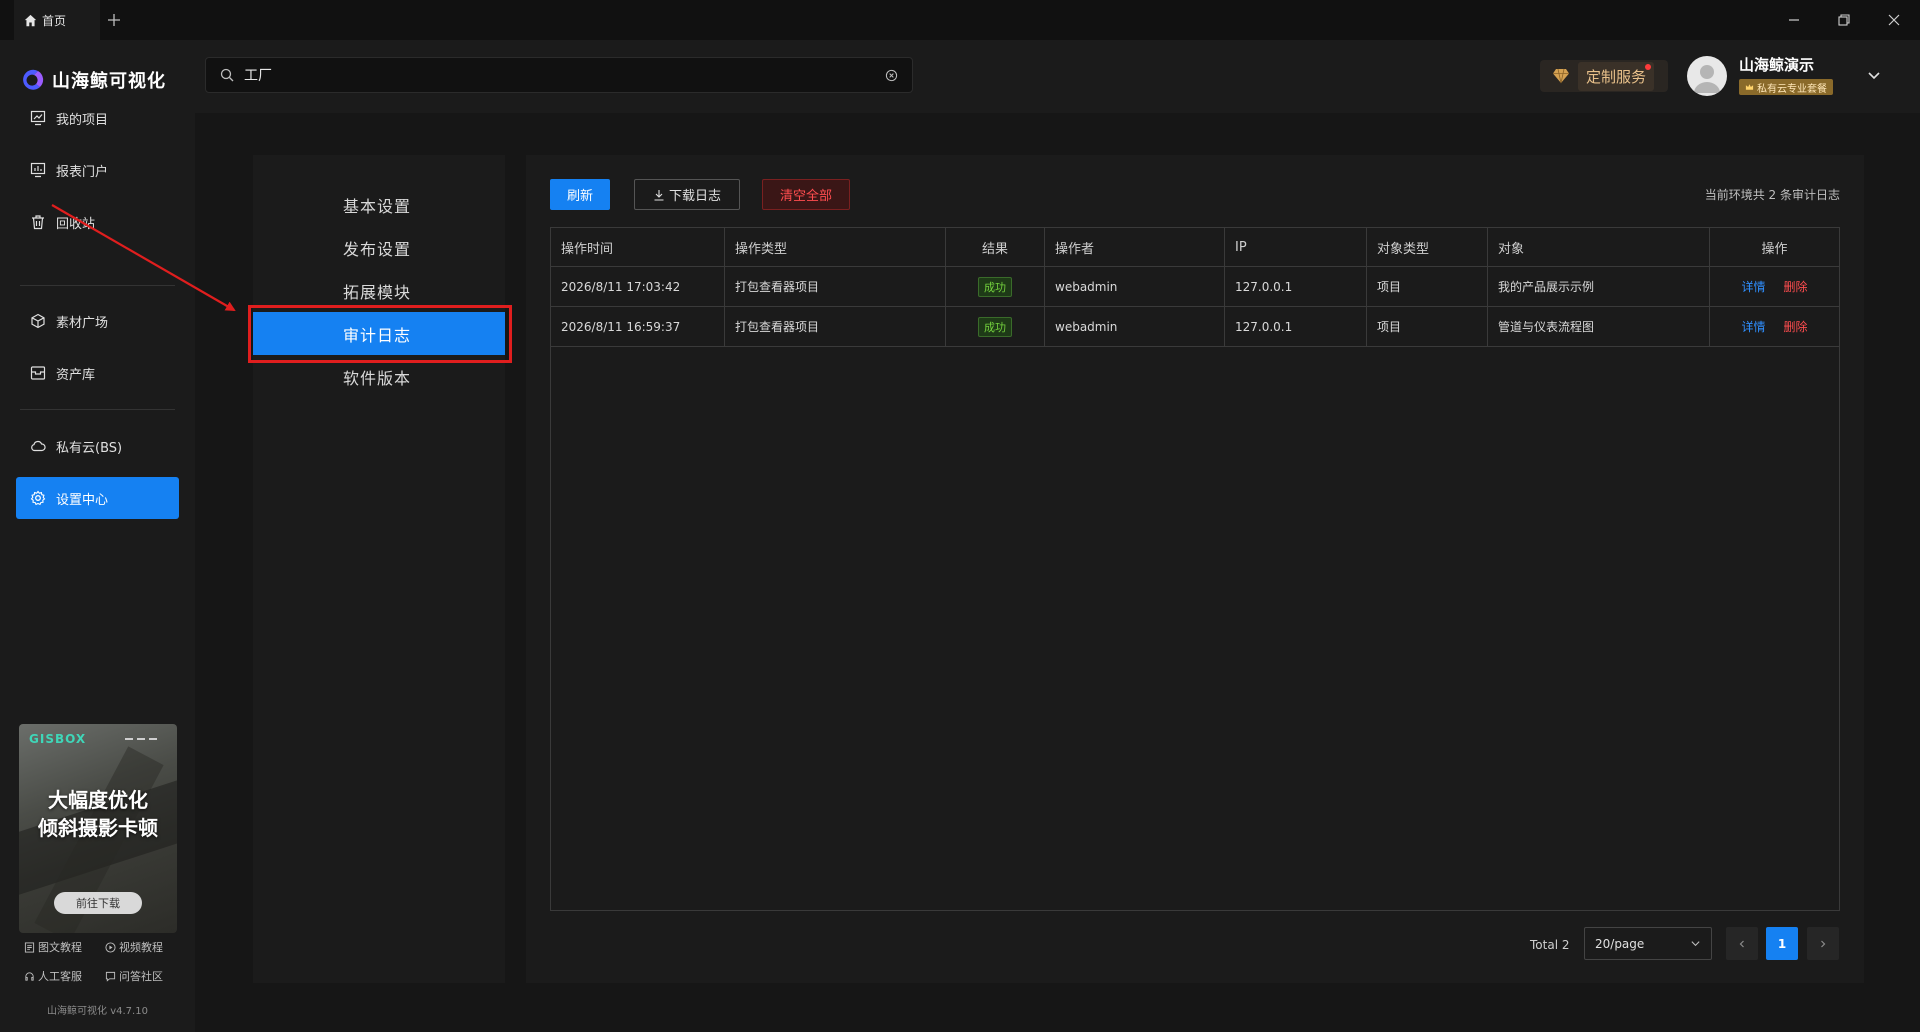  I want to click on avatar, so click(1707, 76).